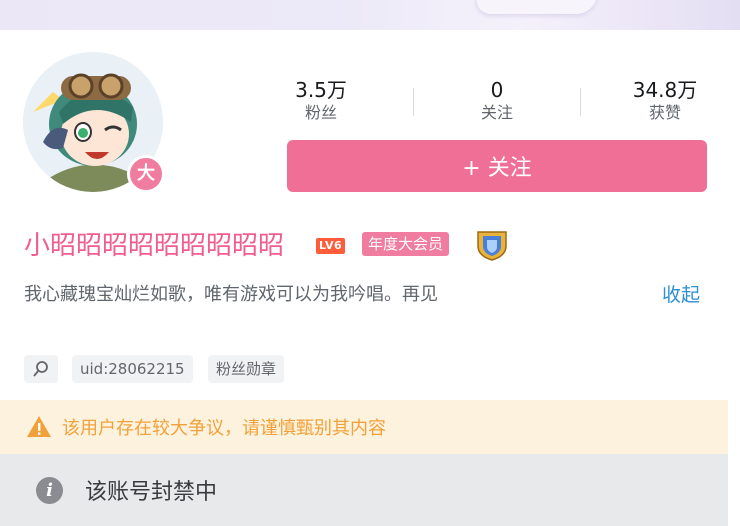  What do you see at coordinates (154, 246) in the screenshot?
I see `username: 小昭昭昭昭昭昭昭昭昭` at bounding box center [154, 246].